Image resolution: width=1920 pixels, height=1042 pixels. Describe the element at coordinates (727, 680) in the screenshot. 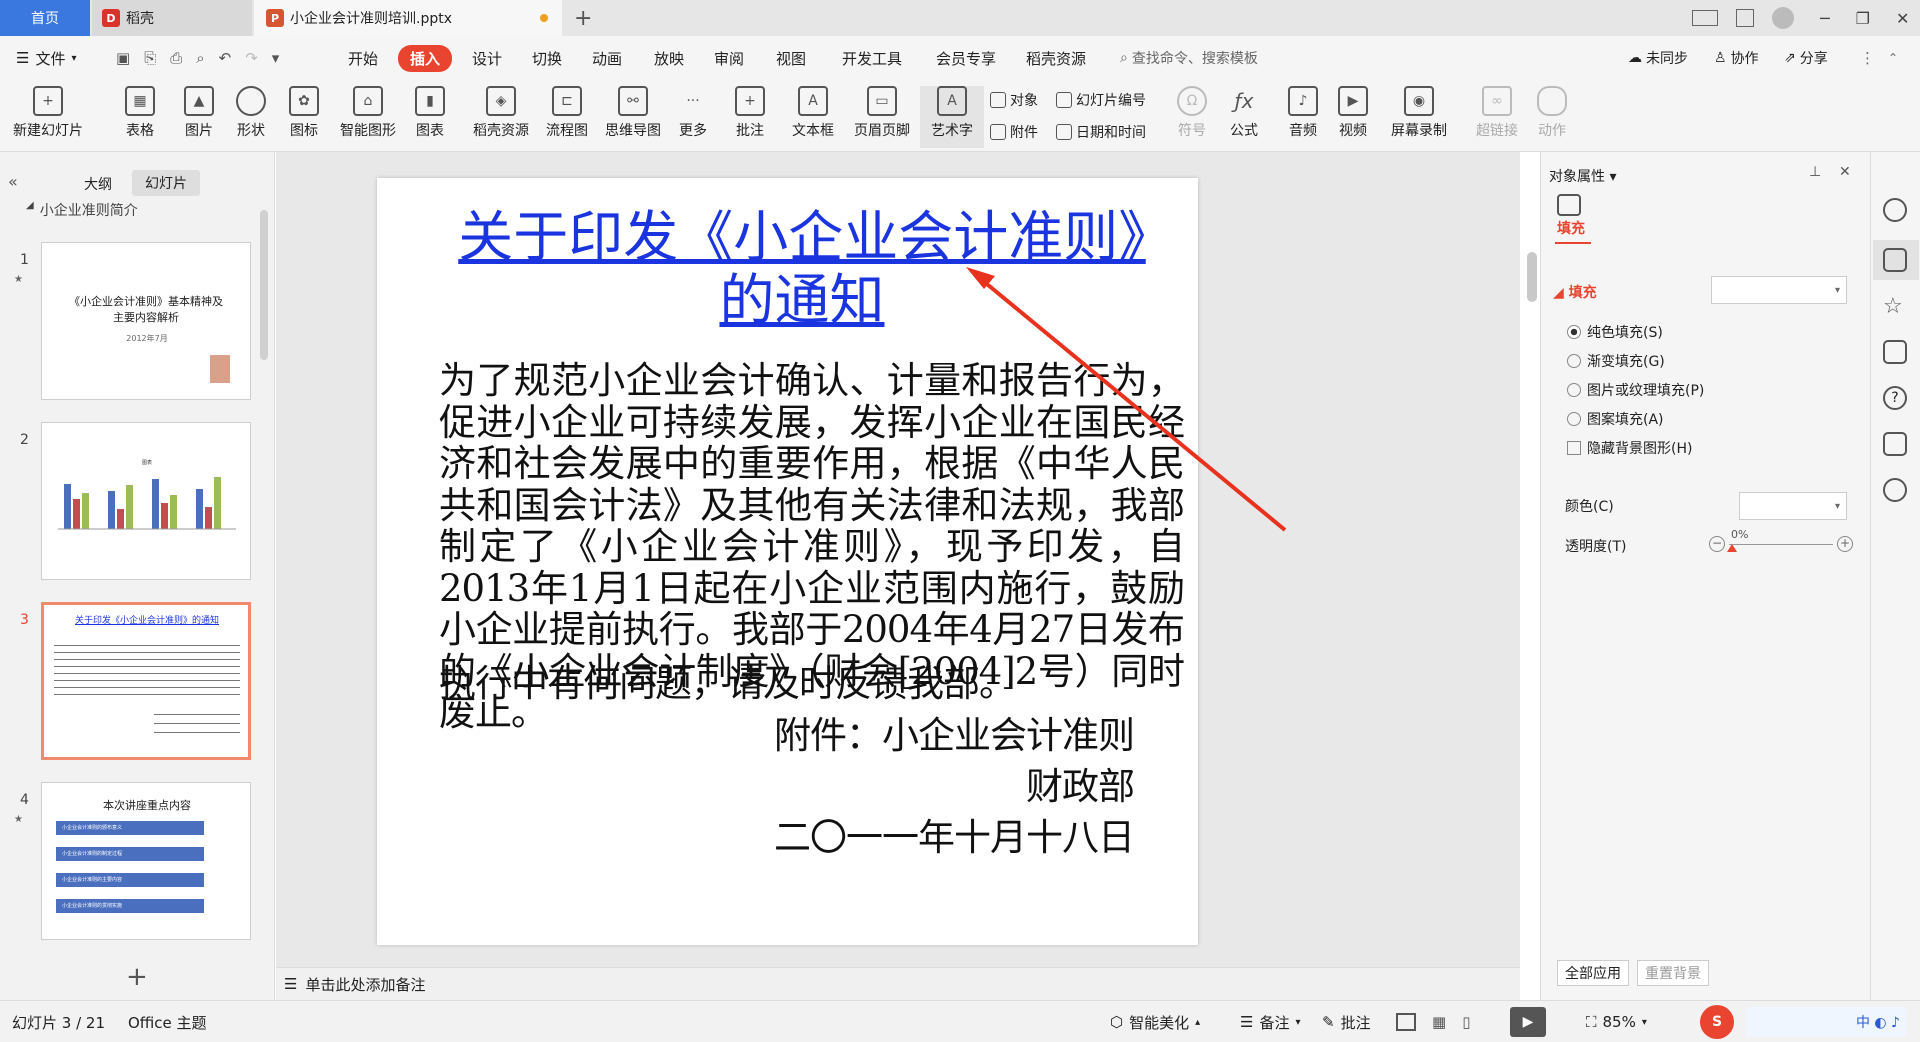

I see `slide-feedback-line: 执行中有何问题，请及时反馈我部。` at that location.